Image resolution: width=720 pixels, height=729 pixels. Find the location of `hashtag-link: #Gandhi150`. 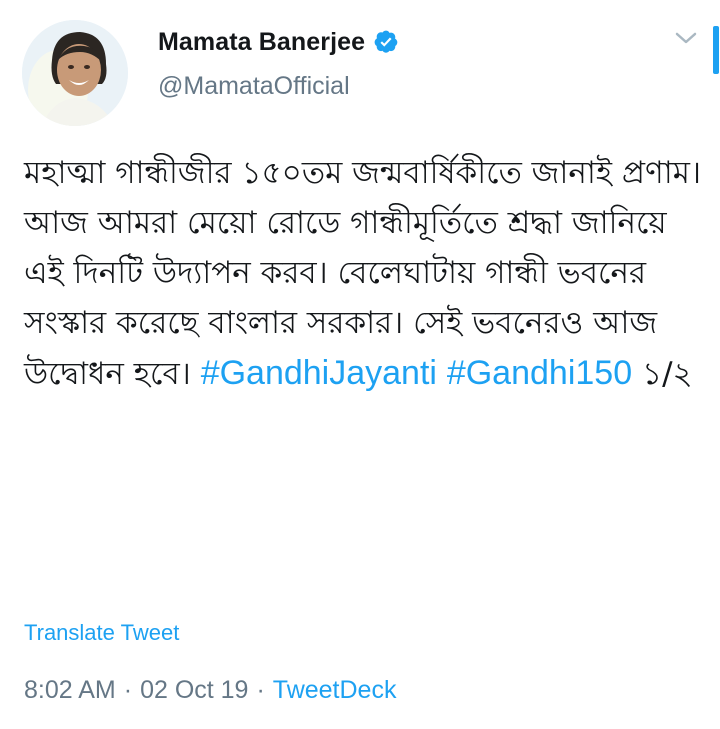

hashtag-link: #Gandhi150 is located at coordinates (539, 373).